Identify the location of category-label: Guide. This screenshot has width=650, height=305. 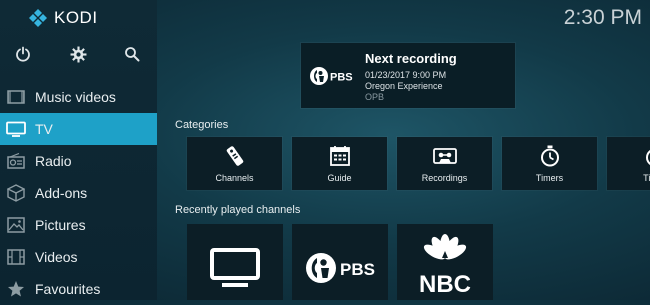
(339, 178).